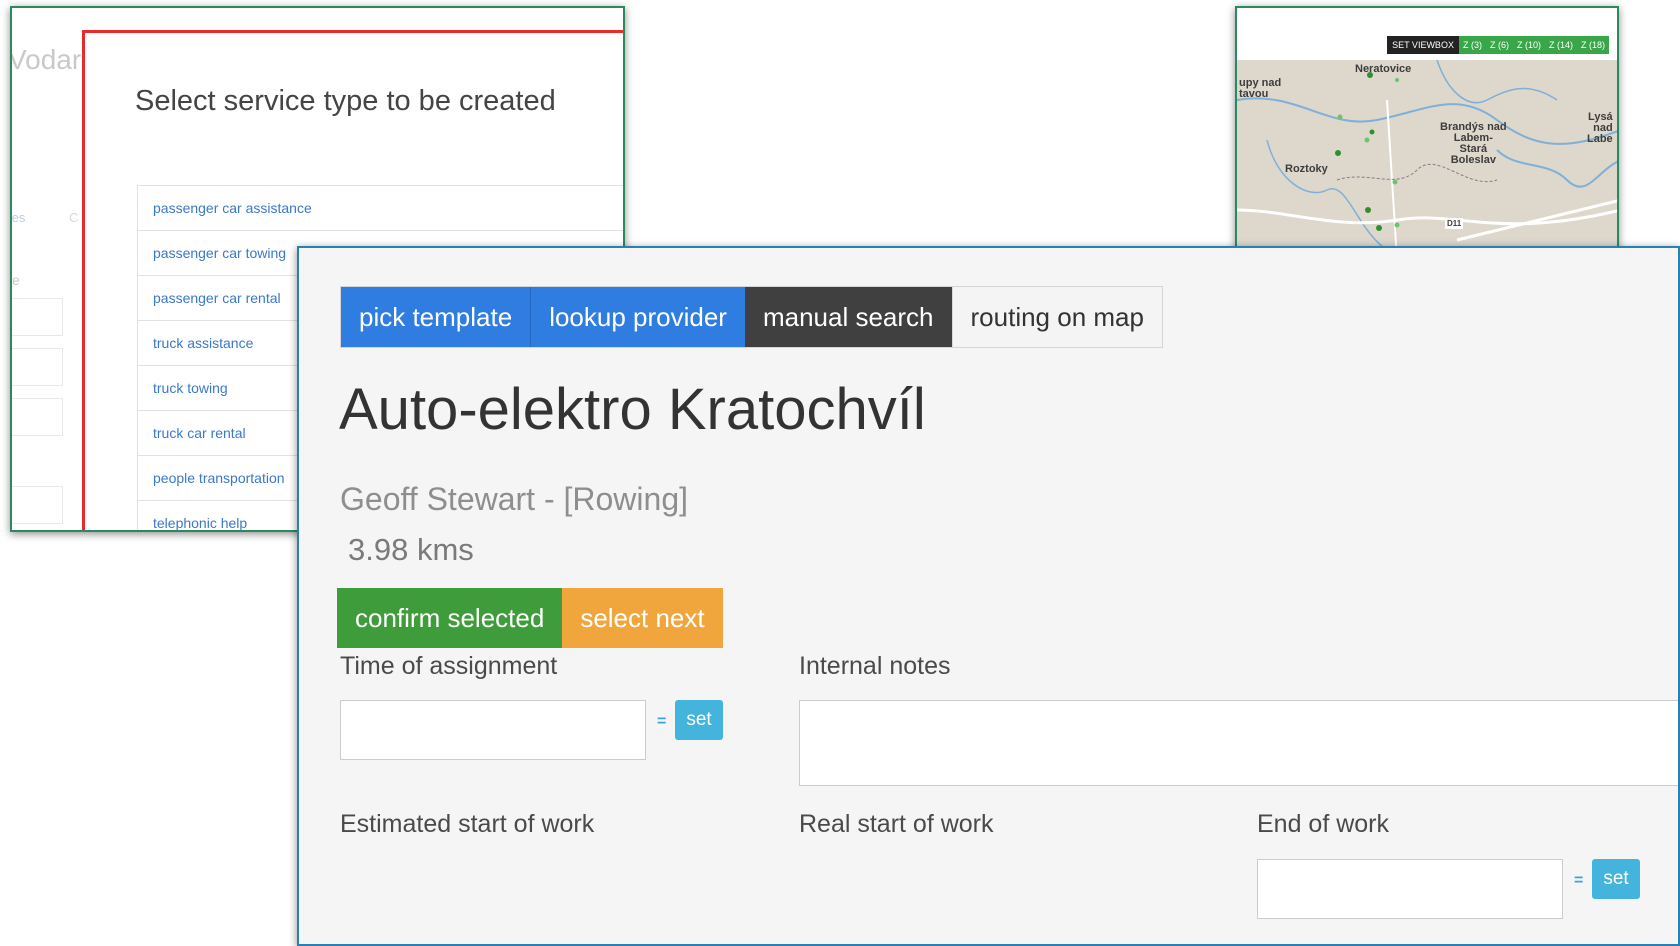  Describe the element at coordinates (74, 217) in the screenshot. I see `background-link-2: C` at that location.